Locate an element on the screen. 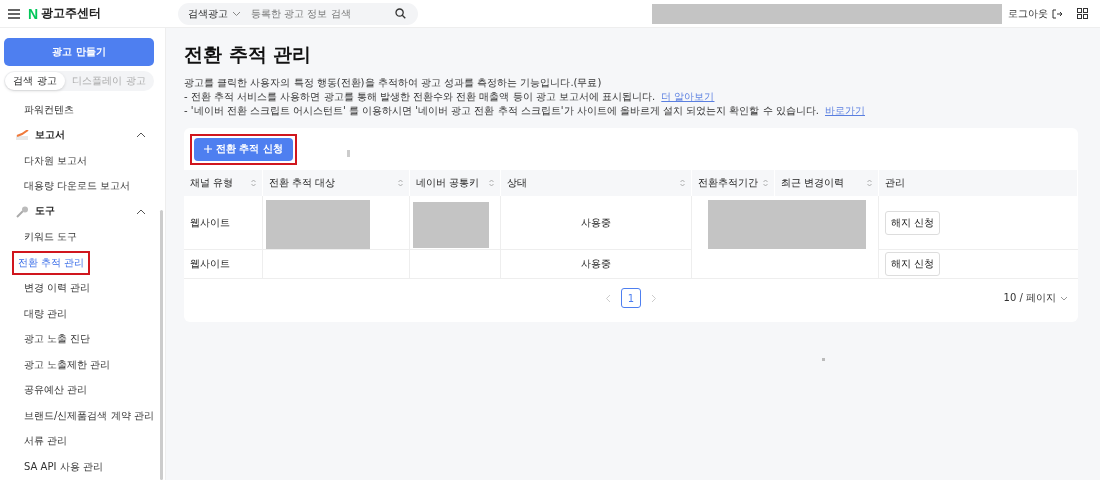  cursor-mark is located at coordinates (348, 153).